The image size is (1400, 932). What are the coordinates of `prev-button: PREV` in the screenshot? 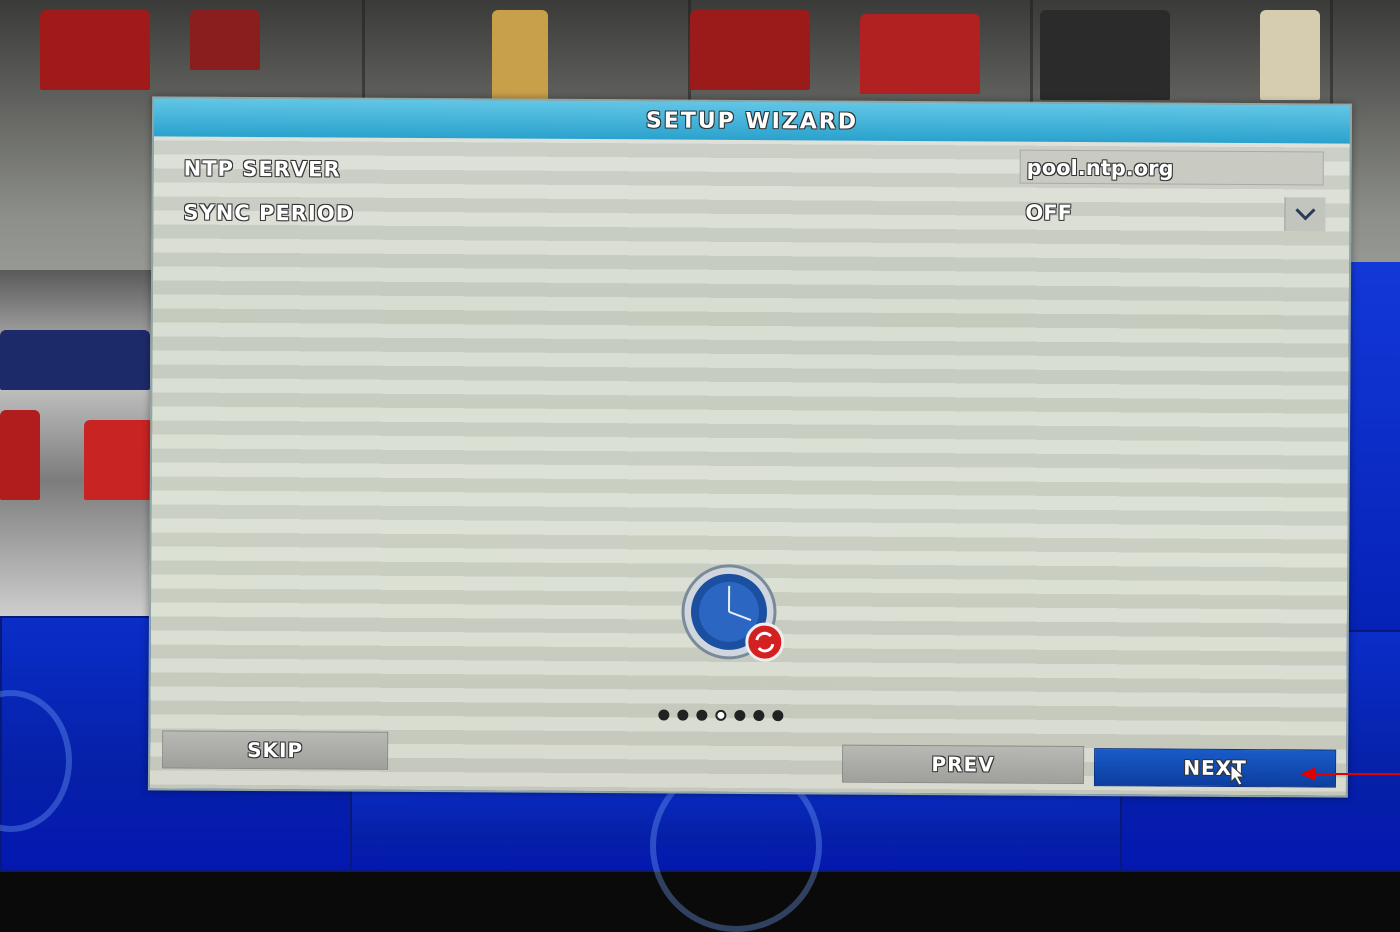 It's located at (963, 764).